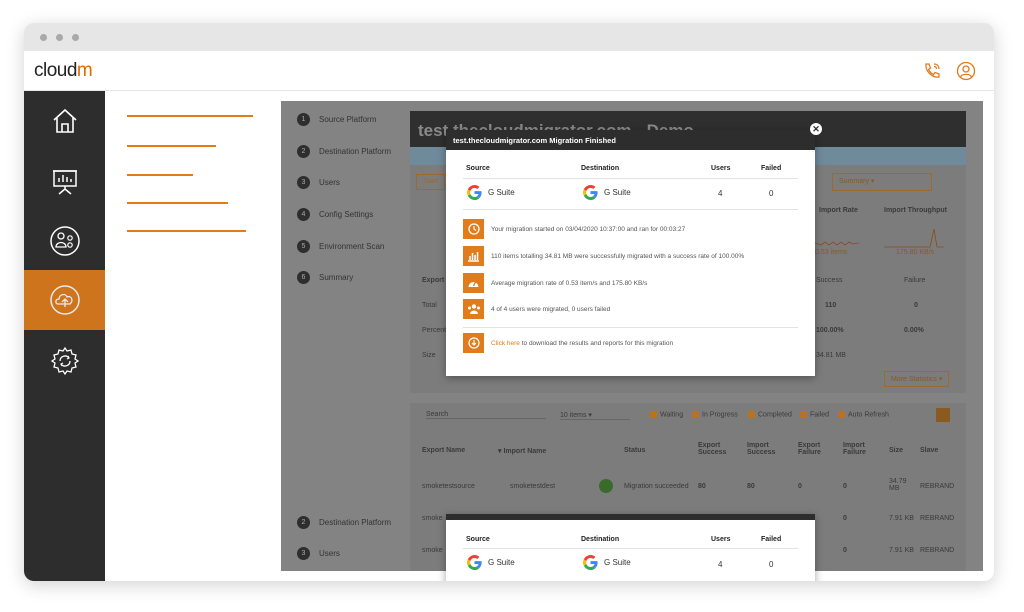  Describe the element at coordinates (896, 450) in the screenshot. I see `col-size: Size` at that location.